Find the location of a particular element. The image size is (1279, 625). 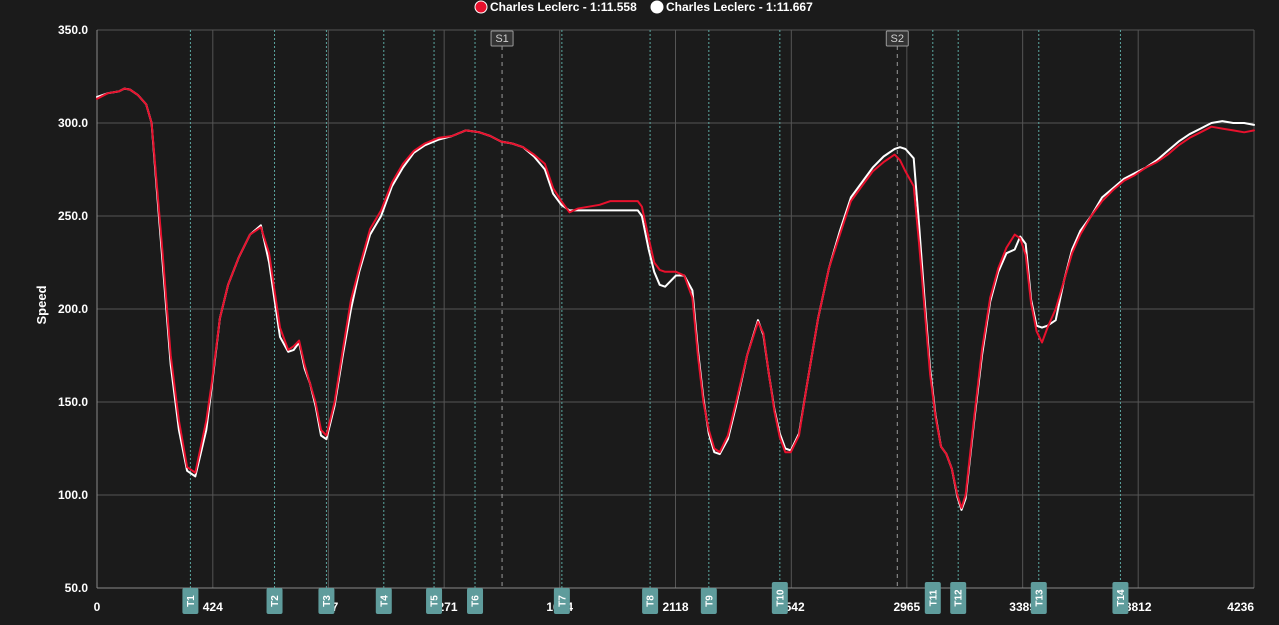

x-tick-label: 424 is located at coordinates (213, 607).